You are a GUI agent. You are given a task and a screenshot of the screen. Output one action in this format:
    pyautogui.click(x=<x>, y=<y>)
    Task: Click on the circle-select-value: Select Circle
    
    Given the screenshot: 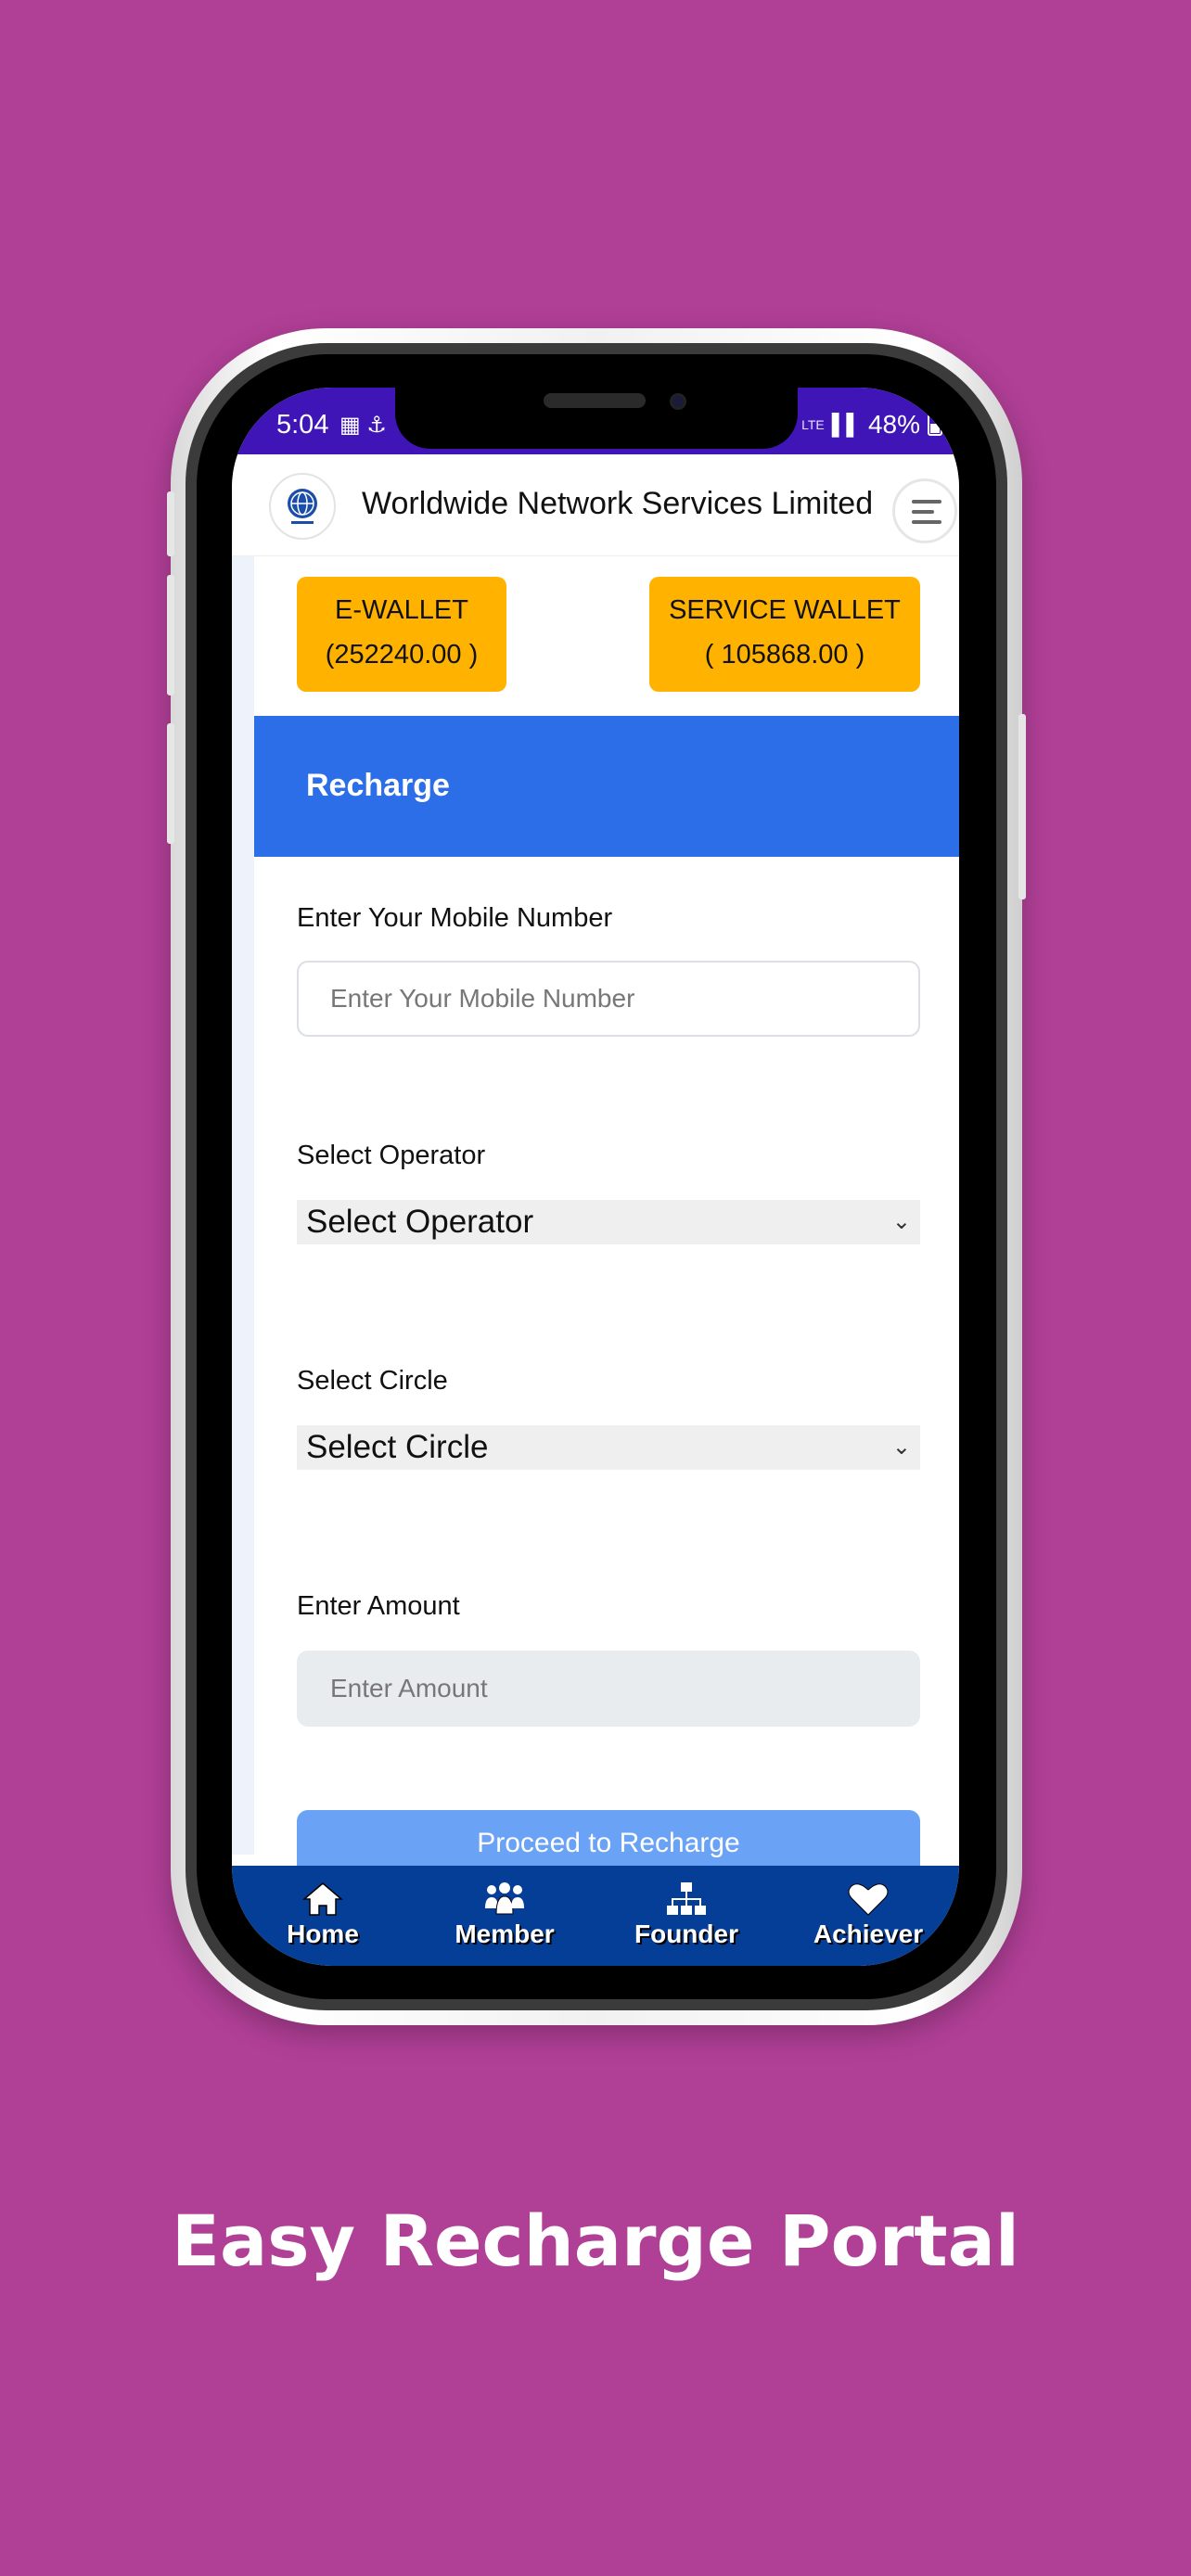 What is the action you would take?
    pyautogui.click(x=398, y=1447)
    